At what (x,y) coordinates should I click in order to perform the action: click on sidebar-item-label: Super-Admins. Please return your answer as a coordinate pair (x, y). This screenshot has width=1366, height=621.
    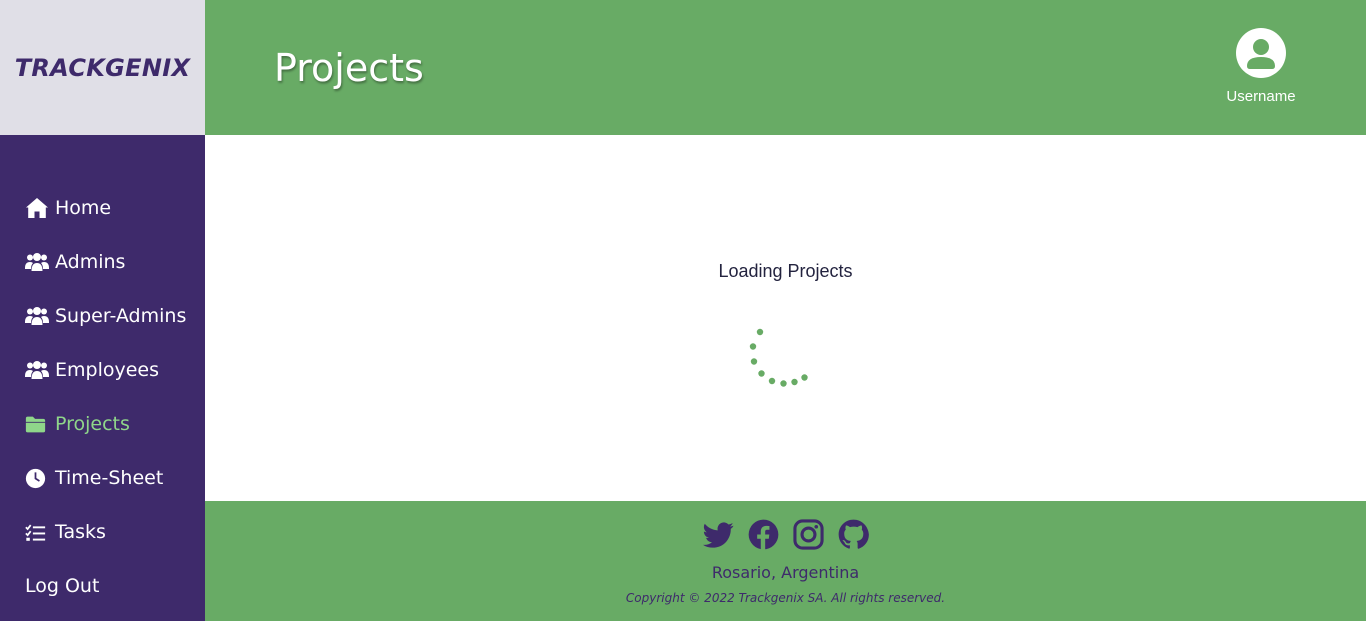
    Looking at the image, I should click on (121, 316).